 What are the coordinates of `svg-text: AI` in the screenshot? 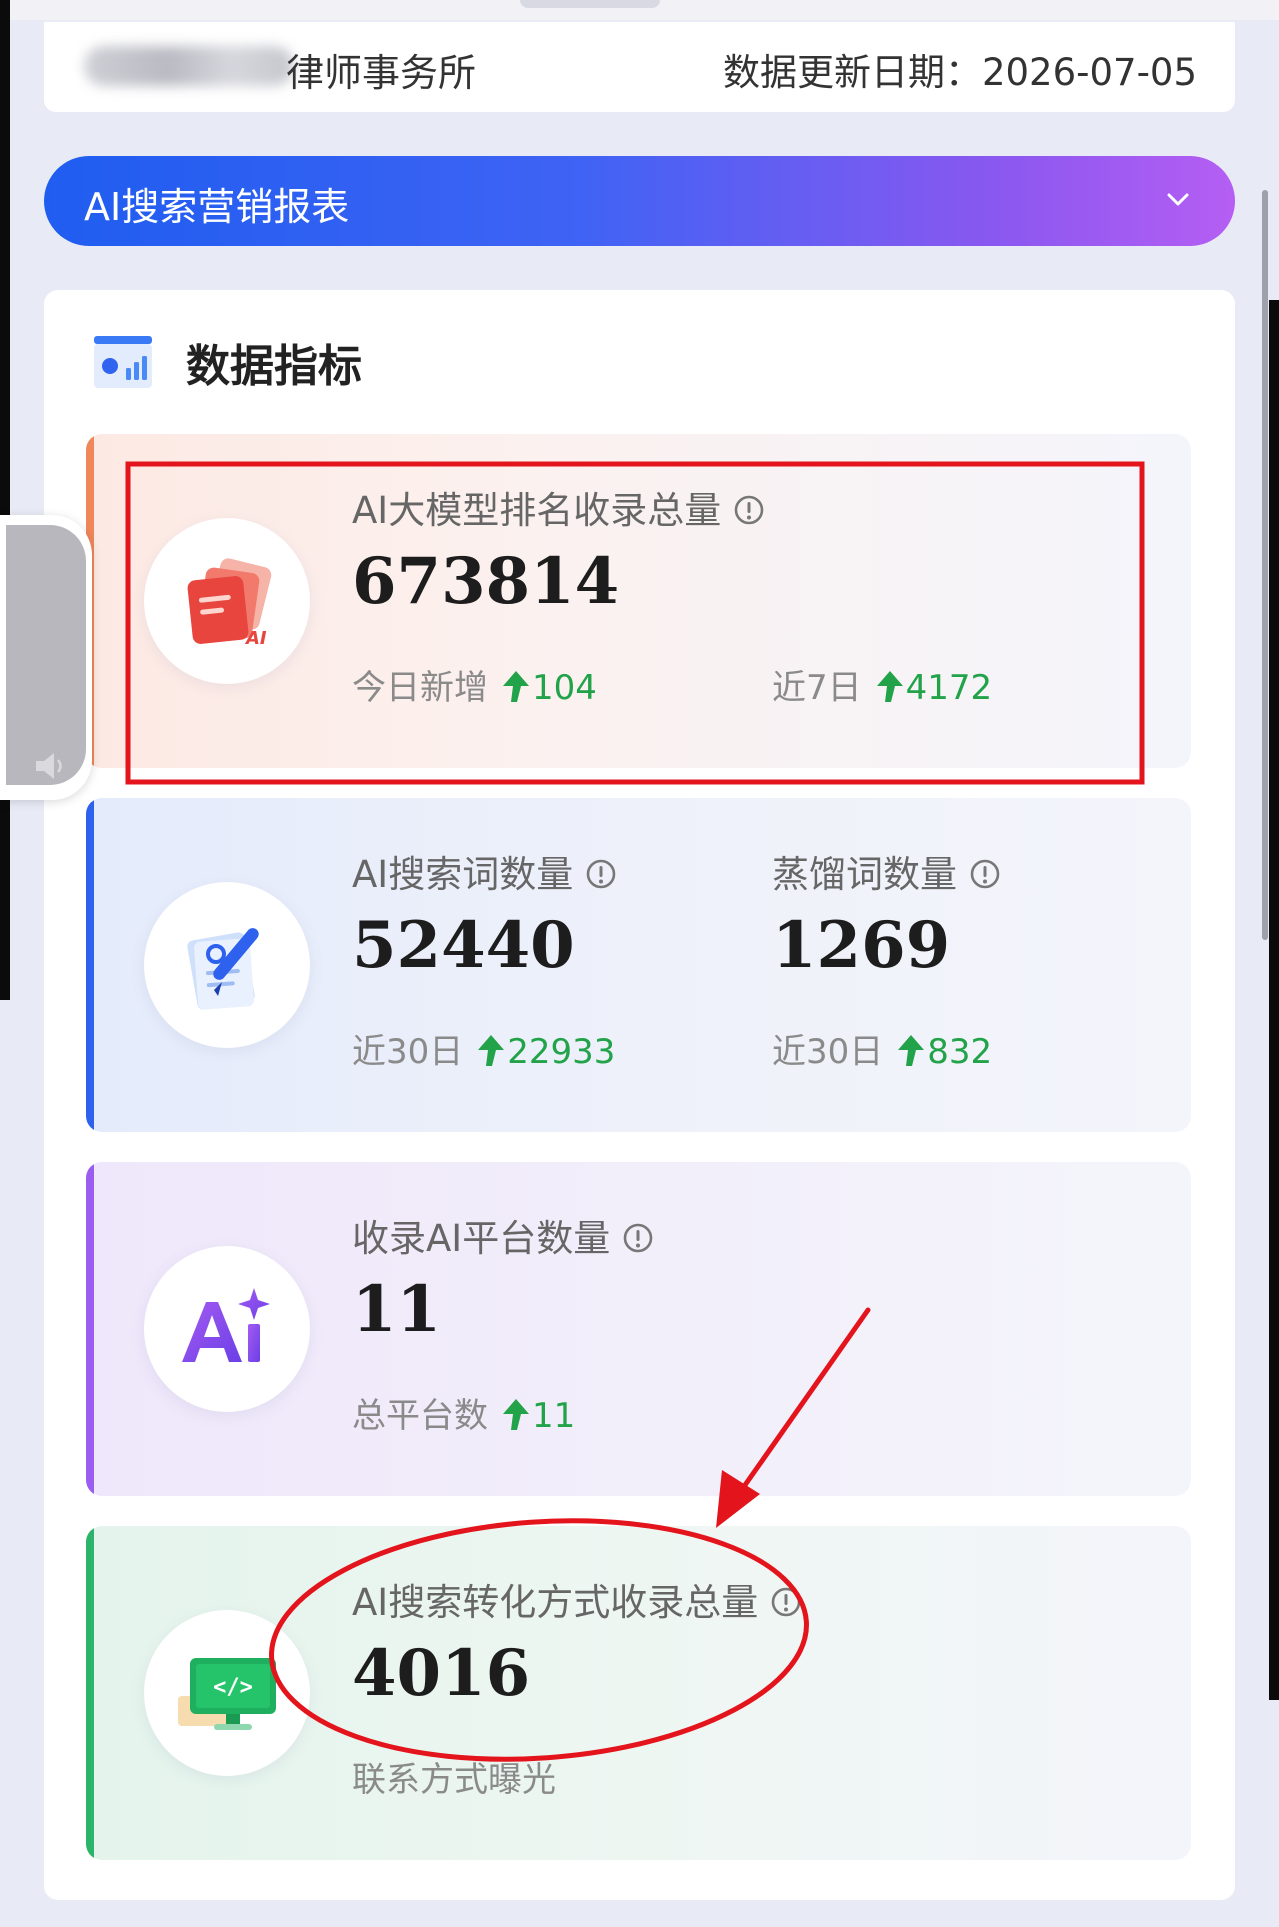 It's located at (255, 638).